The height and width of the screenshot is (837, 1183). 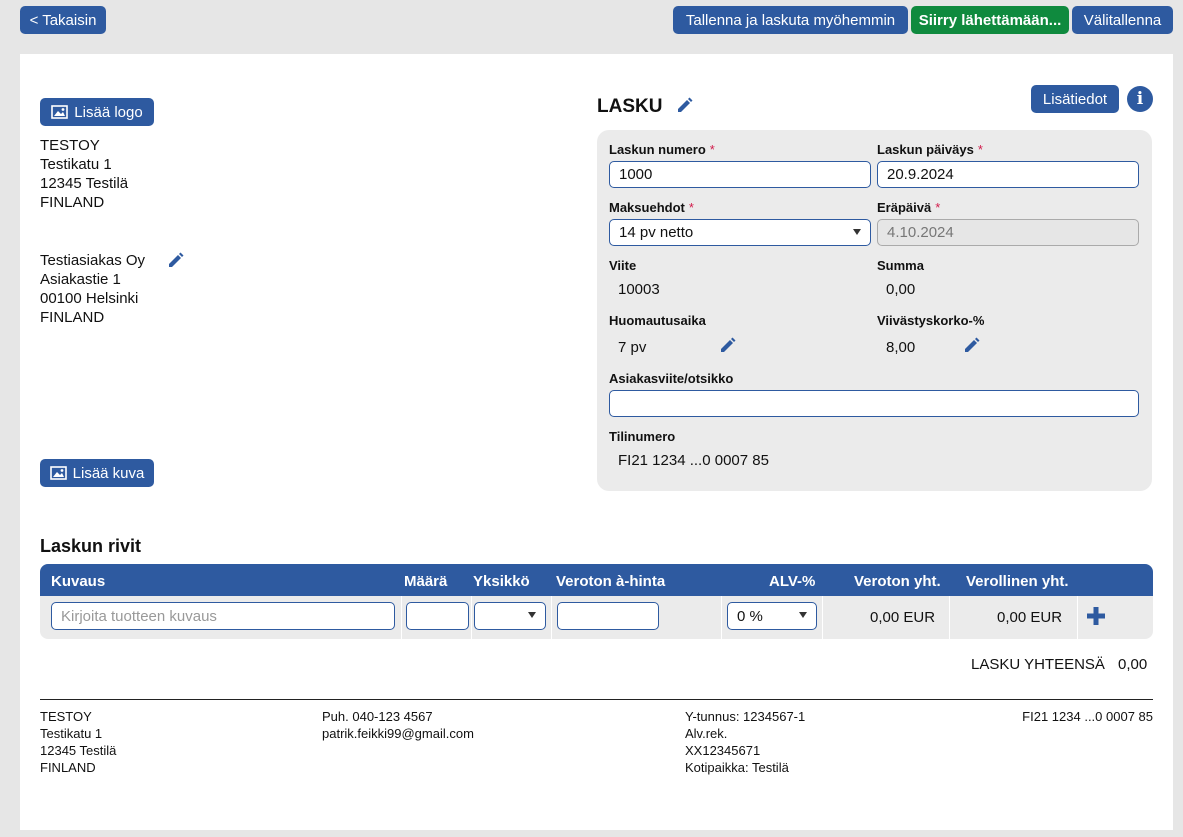 What do you see at coordinates (93, 260) in the screenshot?
I see `customer-name: Testiasiakas Oy` at bounding box center [93, 260].